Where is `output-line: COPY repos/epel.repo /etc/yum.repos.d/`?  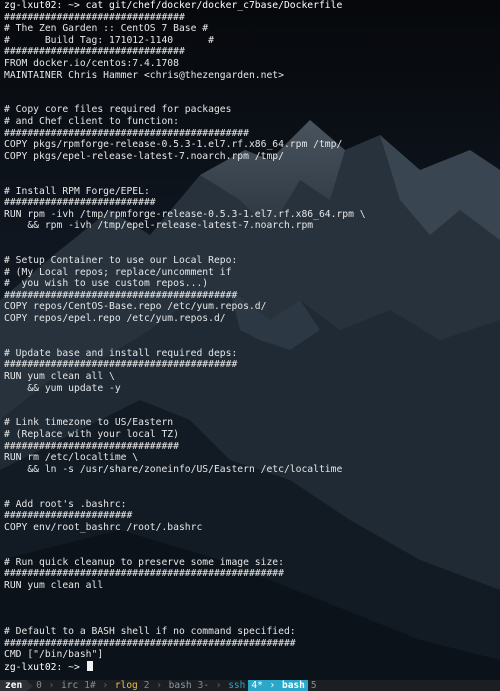
output-line: COPY repos/epel.repo /etc/yum.repos.d/ is located at coordinates (115, 319).